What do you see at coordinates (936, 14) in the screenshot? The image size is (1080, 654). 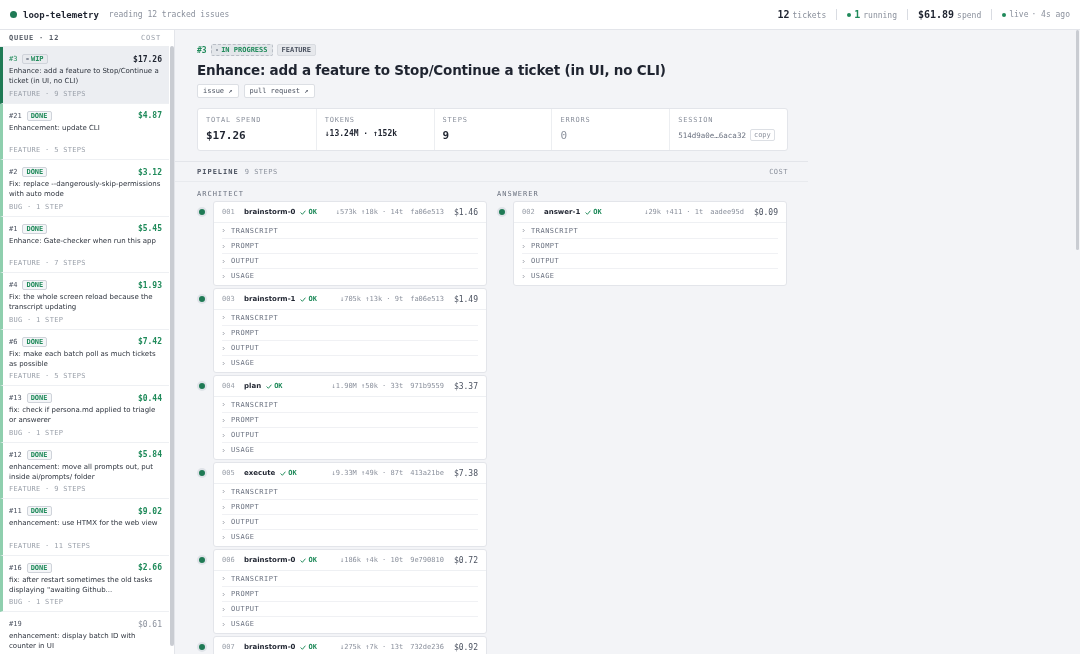 I see `stat-value: $61.89` at bounding box center [936, 14].